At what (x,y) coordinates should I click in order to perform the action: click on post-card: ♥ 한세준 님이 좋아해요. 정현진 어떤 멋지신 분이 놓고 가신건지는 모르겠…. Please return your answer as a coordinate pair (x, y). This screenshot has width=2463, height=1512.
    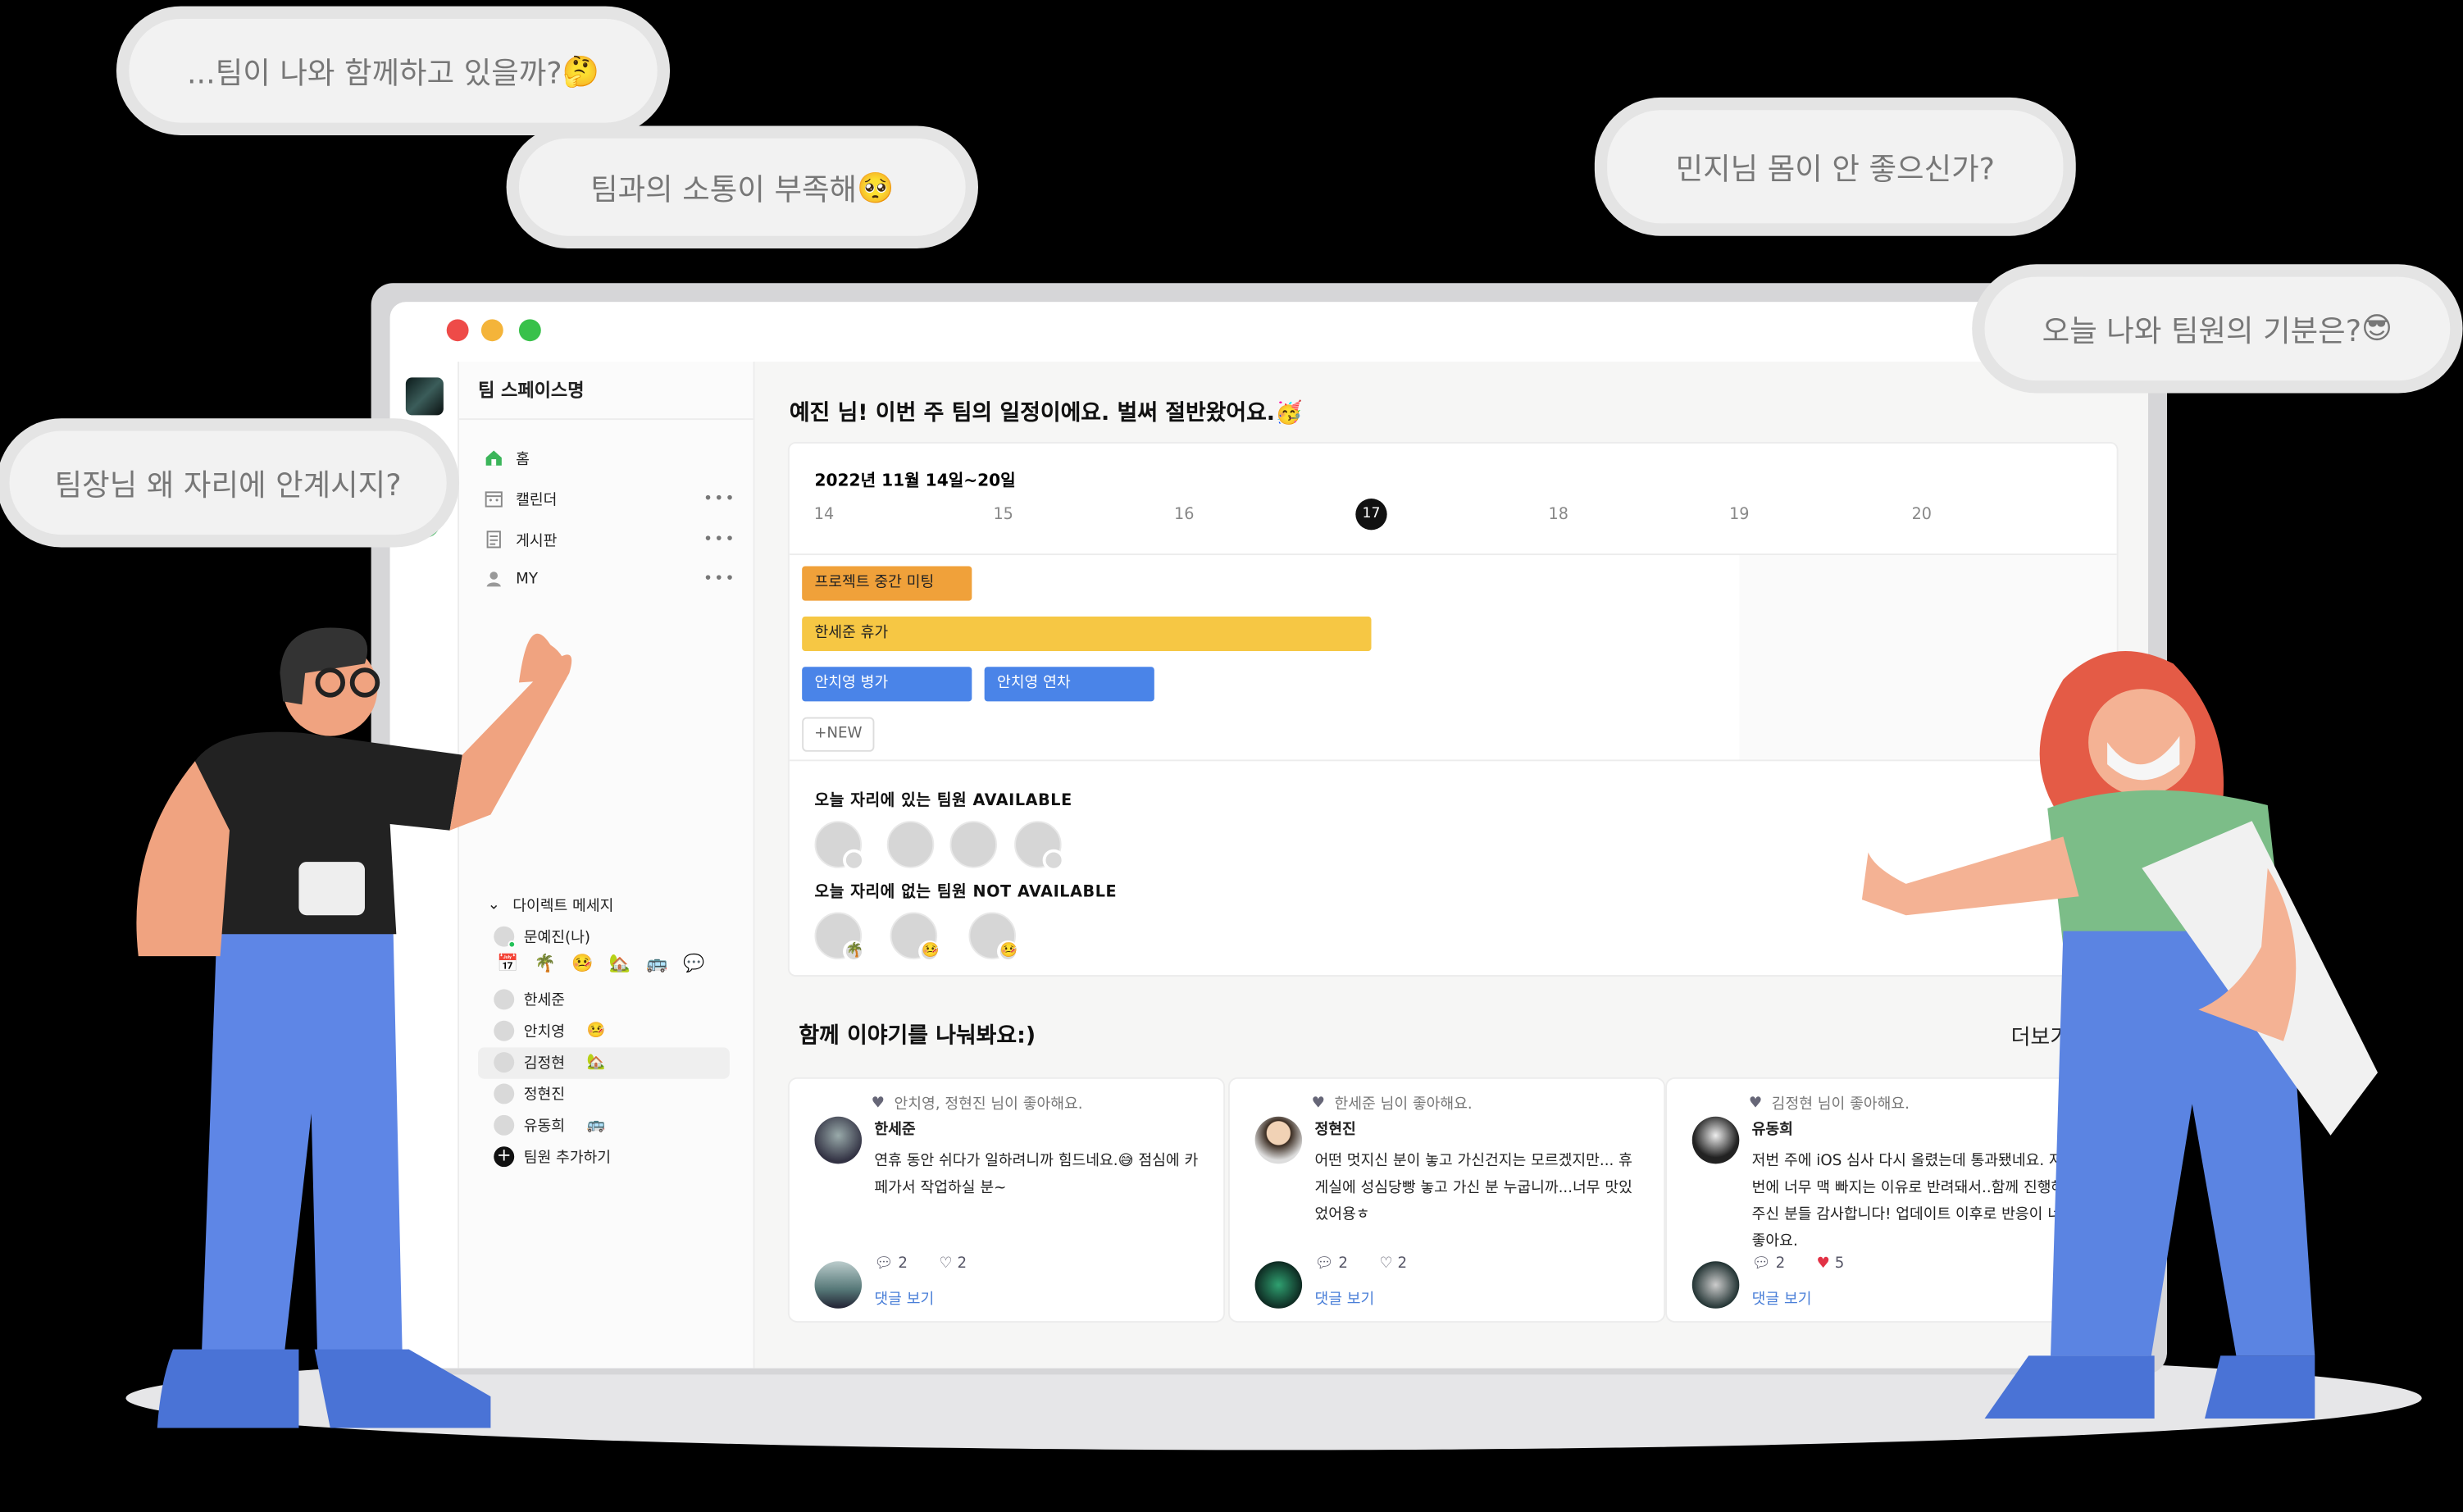
    Looking at the image, I should click on (1446, 1200).